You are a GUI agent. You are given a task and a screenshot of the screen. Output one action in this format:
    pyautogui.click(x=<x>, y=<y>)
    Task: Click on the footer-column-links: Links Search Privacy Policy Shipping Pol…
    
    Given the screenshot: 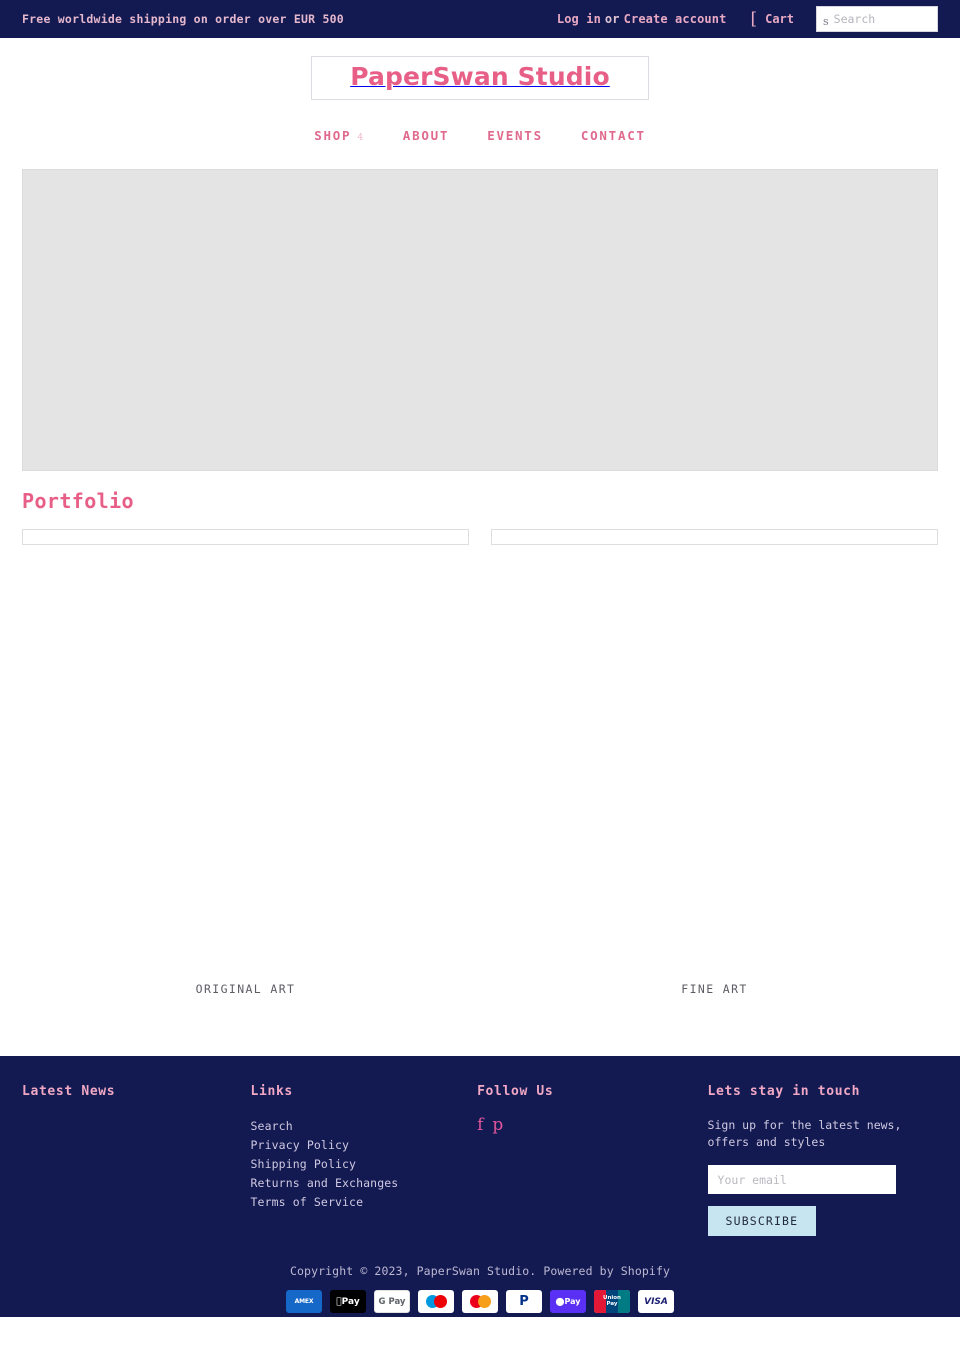 What is the action you would take?
    pyautogui.click(x=364, y=1160)
    